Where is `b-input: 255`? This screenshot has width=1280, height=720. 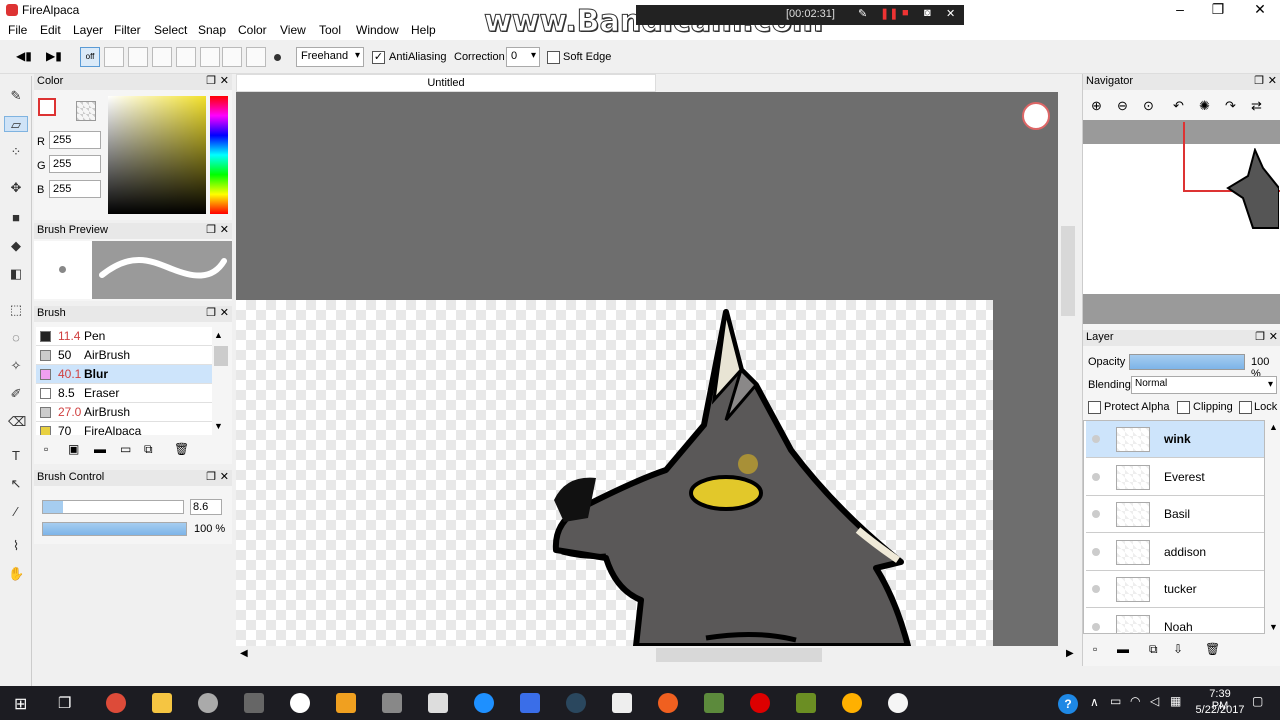
b-input: 255 is located at coordinates (75, 189).